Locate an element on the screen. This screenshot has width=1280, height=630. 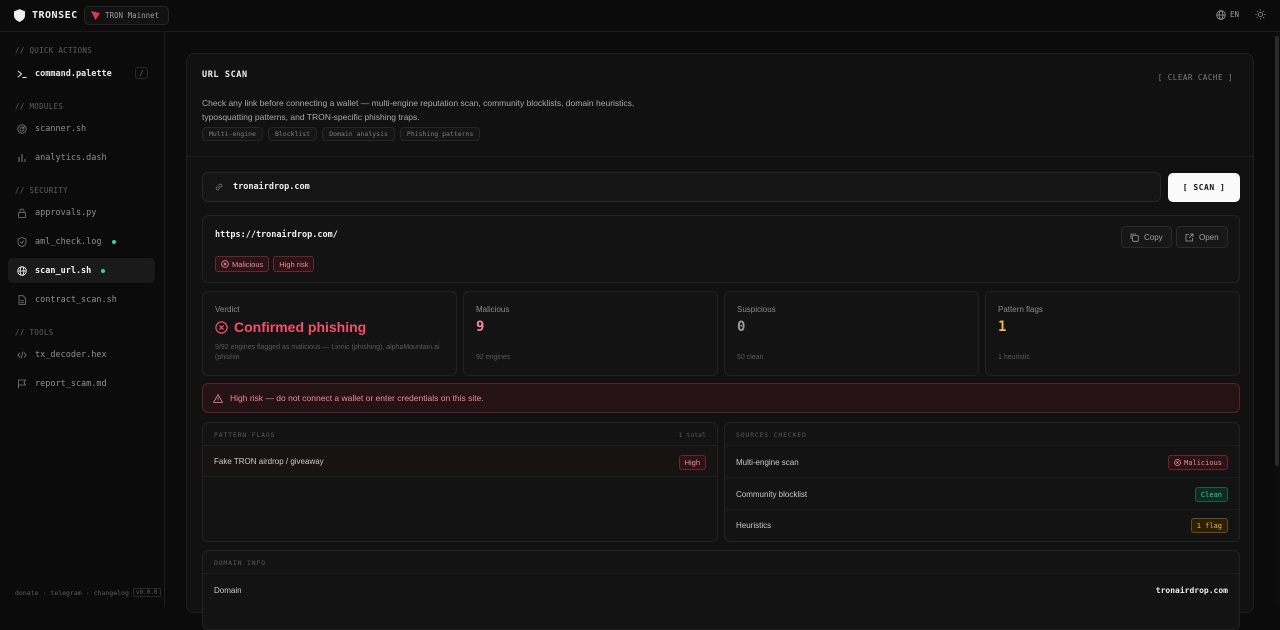
sidebar-item-report-scam: report_scam.md is located at coordinates (81, 383).